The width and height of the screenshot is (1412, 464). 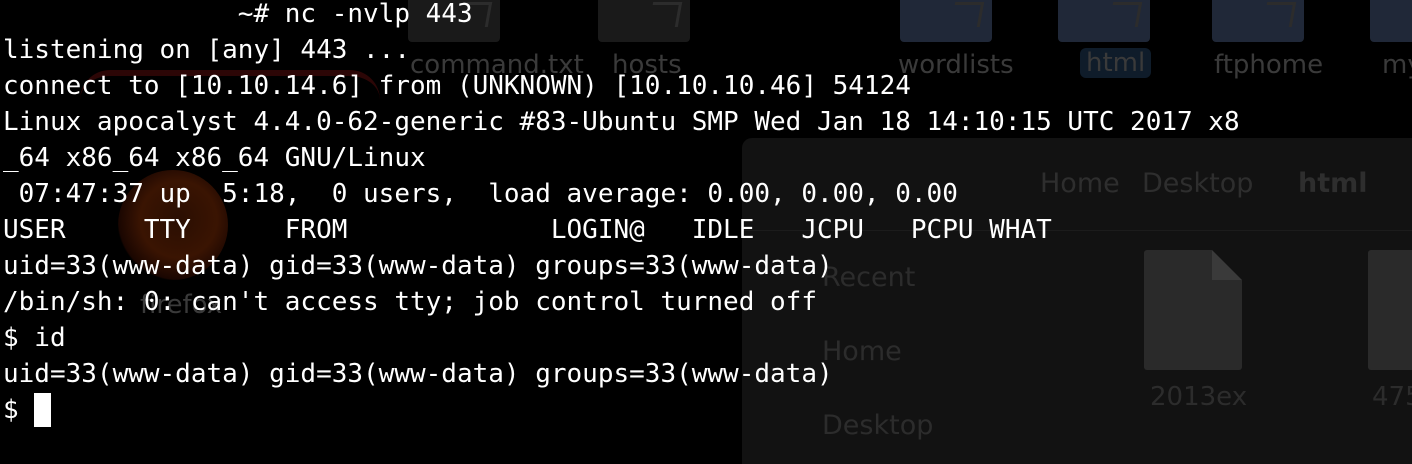 I want to click on terminal-output-line: USER TTY FROM LOGIN@ IDLE JCPU PCPU WHAT, so click(x=527, y=230).